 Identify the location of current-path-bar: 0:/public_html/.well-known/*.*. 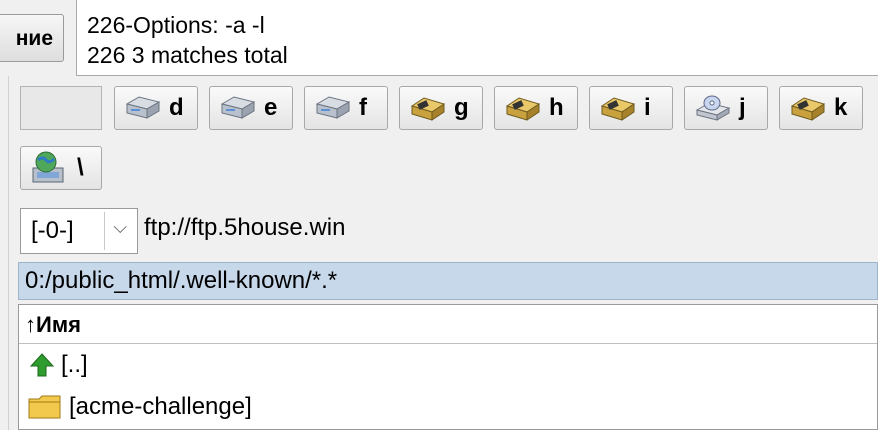
(448, 281).